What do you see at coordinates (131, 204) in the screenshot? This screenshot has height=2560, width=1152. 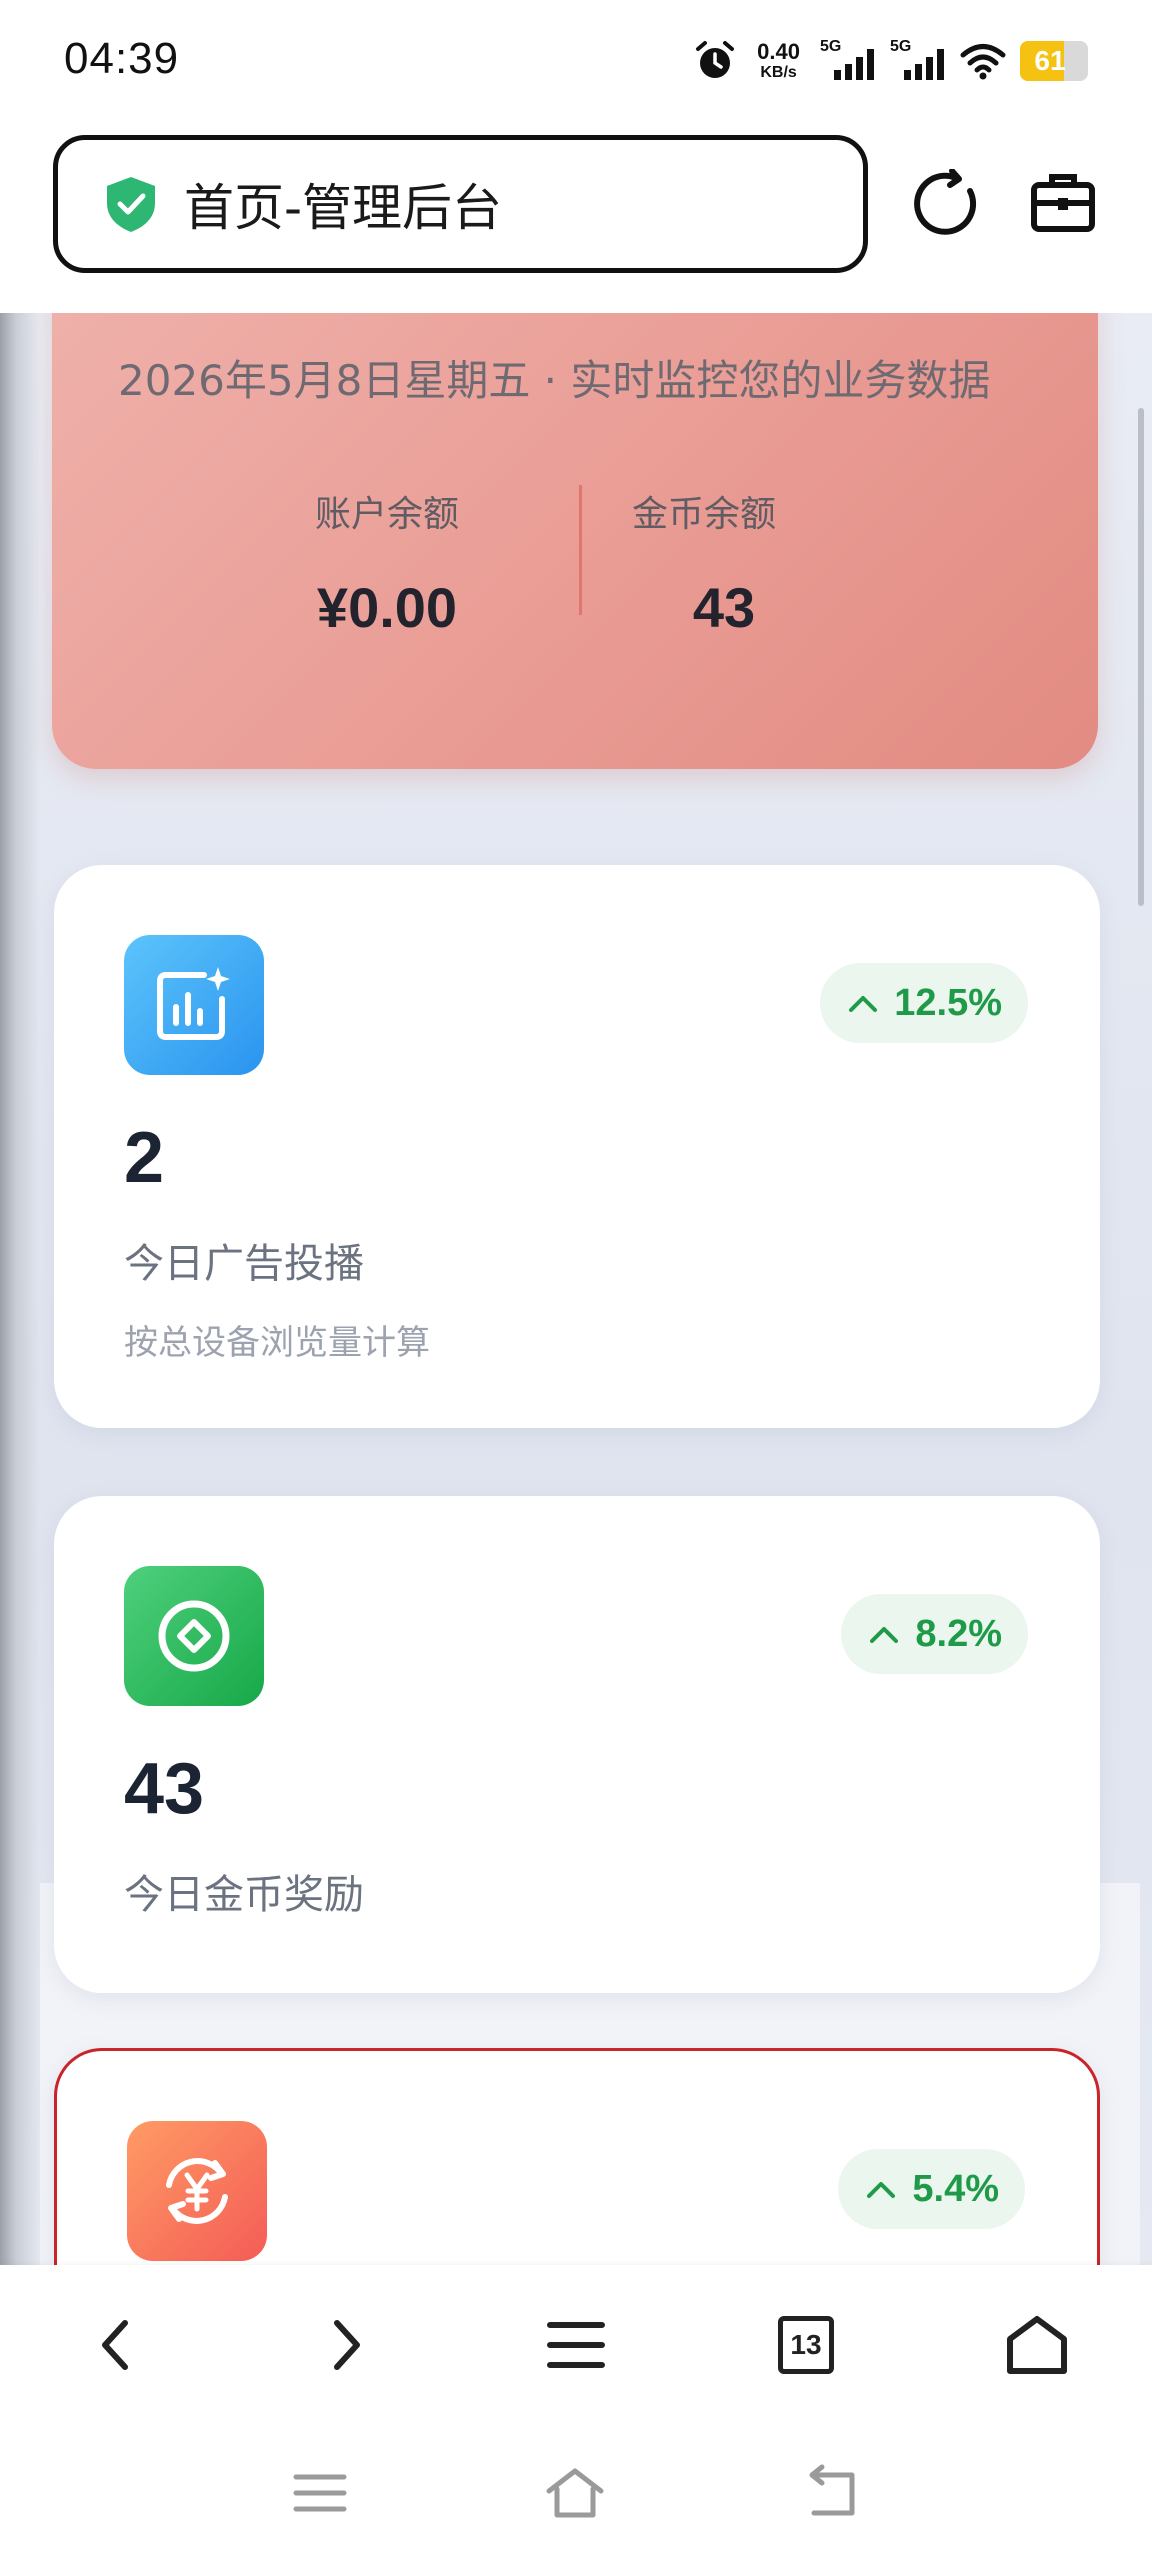 I see `shield-check-icon` at bounding box center [131, 204].